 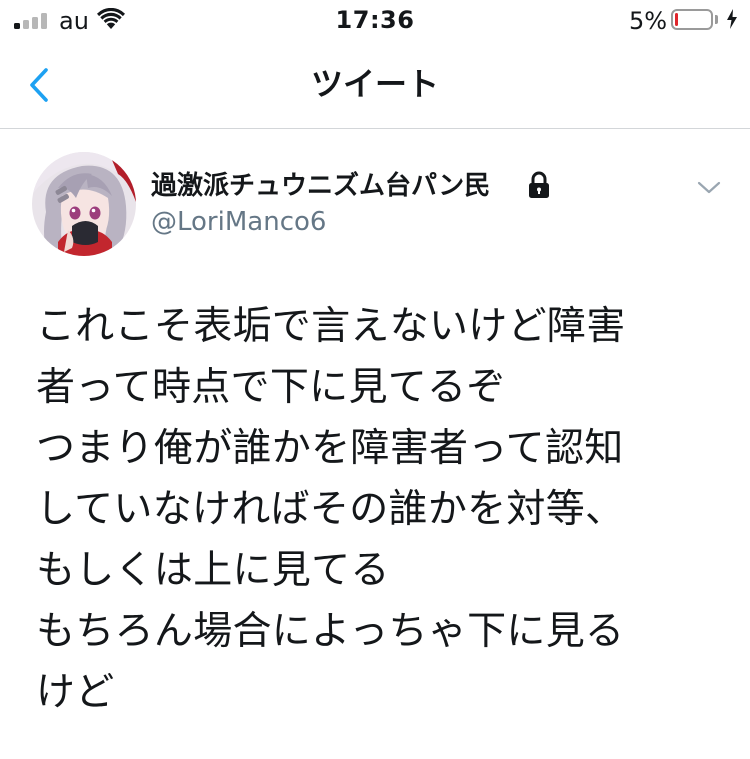 I want to click on navigation-bar: ツイート, so click(x=375, y=85).